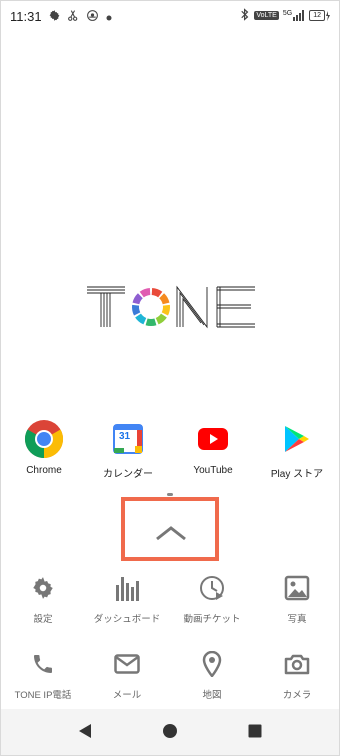 The width and height of the screenshot is (340, 756). I want to click on tool-ip-phone: TONE IP電話, so click(43, 675).